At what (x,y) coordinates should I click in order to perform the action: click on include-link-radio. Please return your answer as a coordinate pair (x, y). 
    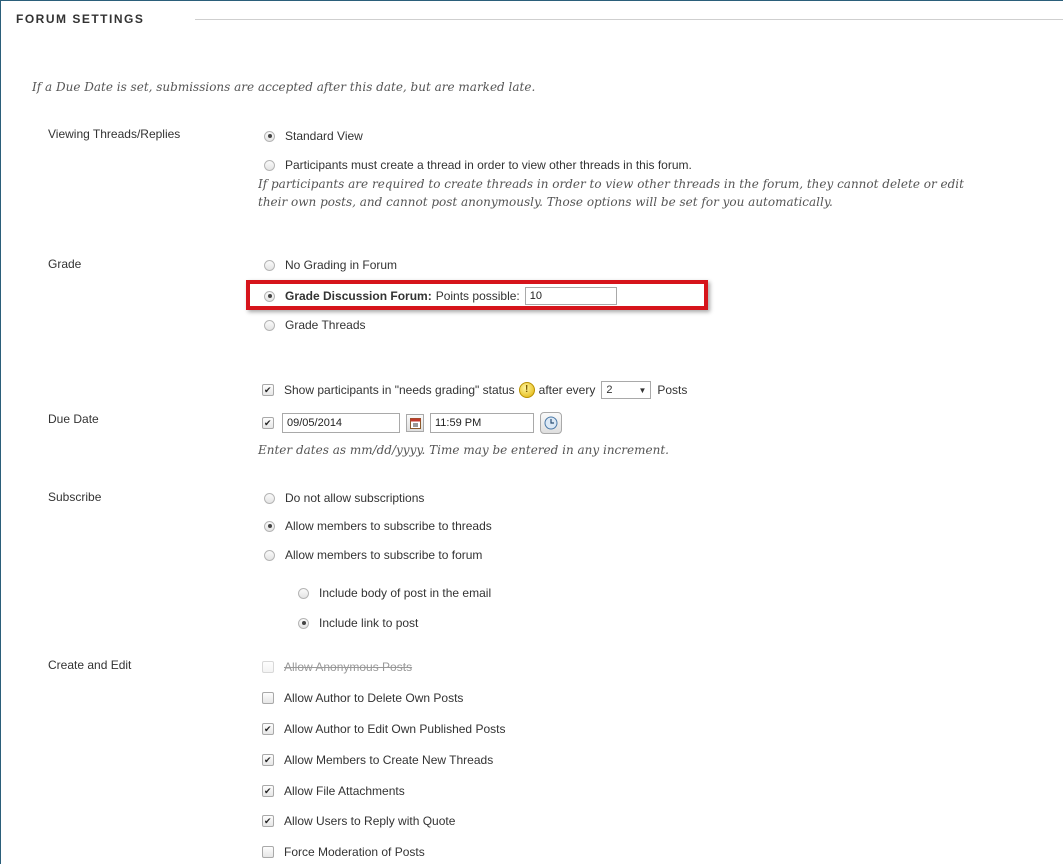
    Looking at the image, I should click on (303, 623).